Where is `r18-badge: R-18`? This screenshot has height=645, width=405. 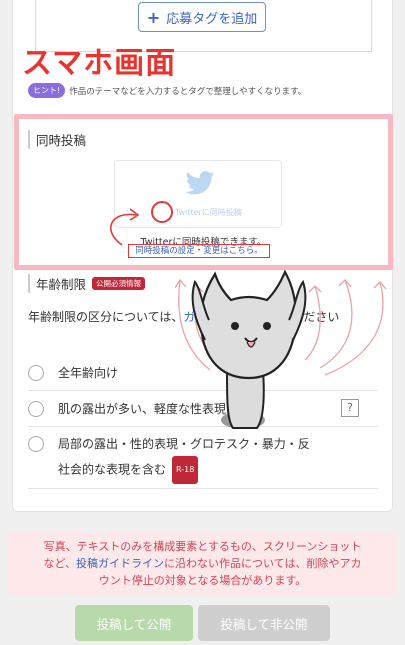
r18-badge: R-18 is located at coordinates (185, 470).